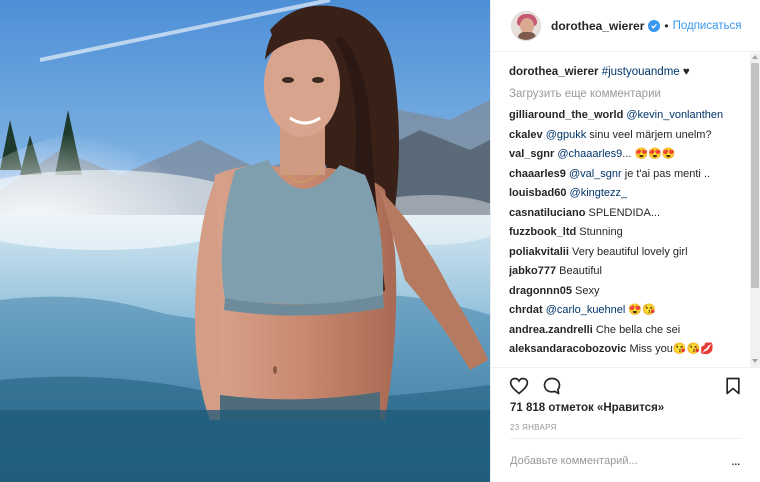 The width and height of the screenshot is (760, 482). I want to click on comments-scrollbar, so click(755, 210).